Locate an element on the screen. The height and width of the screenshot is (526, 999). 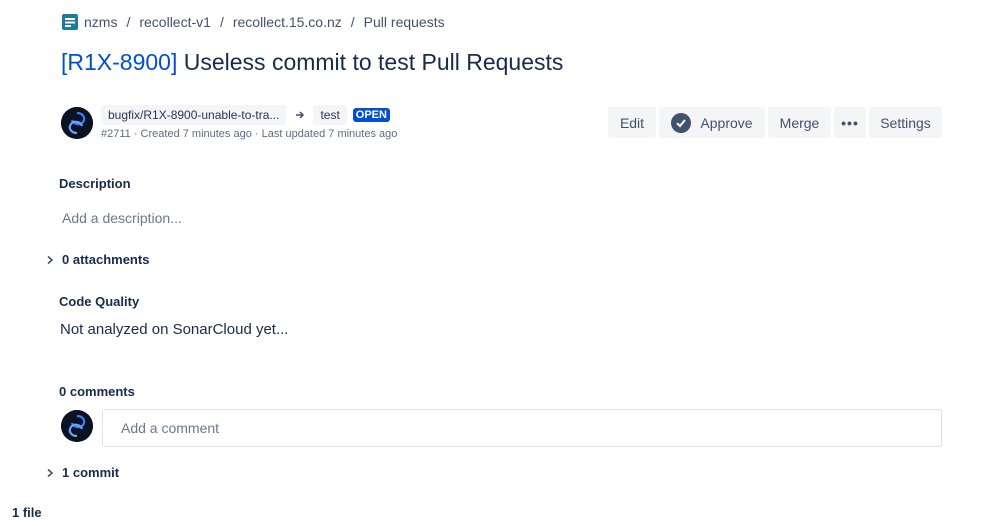
edit-button: Edit is located at coordinates (632, 122).